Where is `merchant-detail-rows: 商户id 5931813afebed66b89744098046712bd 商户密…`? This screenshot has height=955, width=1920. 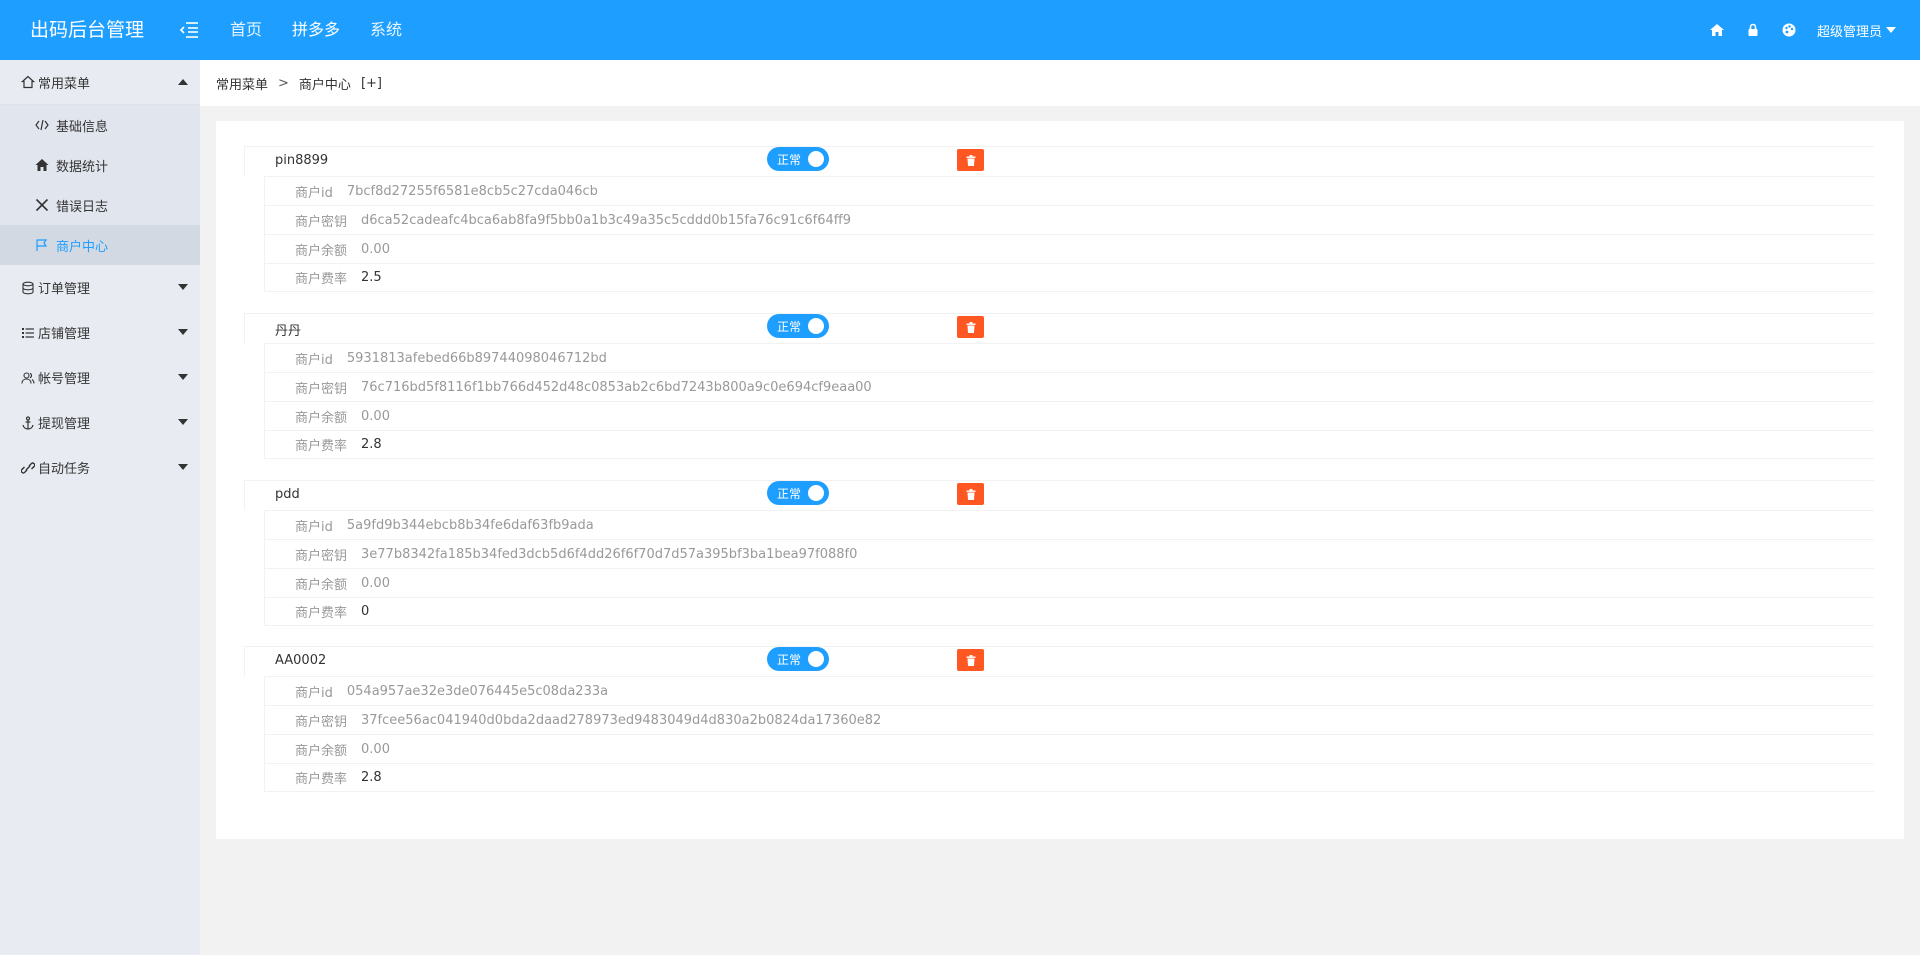 merchant-detail-rows: 商户id 5931813afebed66b89744098046712bd 商户密… is located at coordinates (1069, 401).